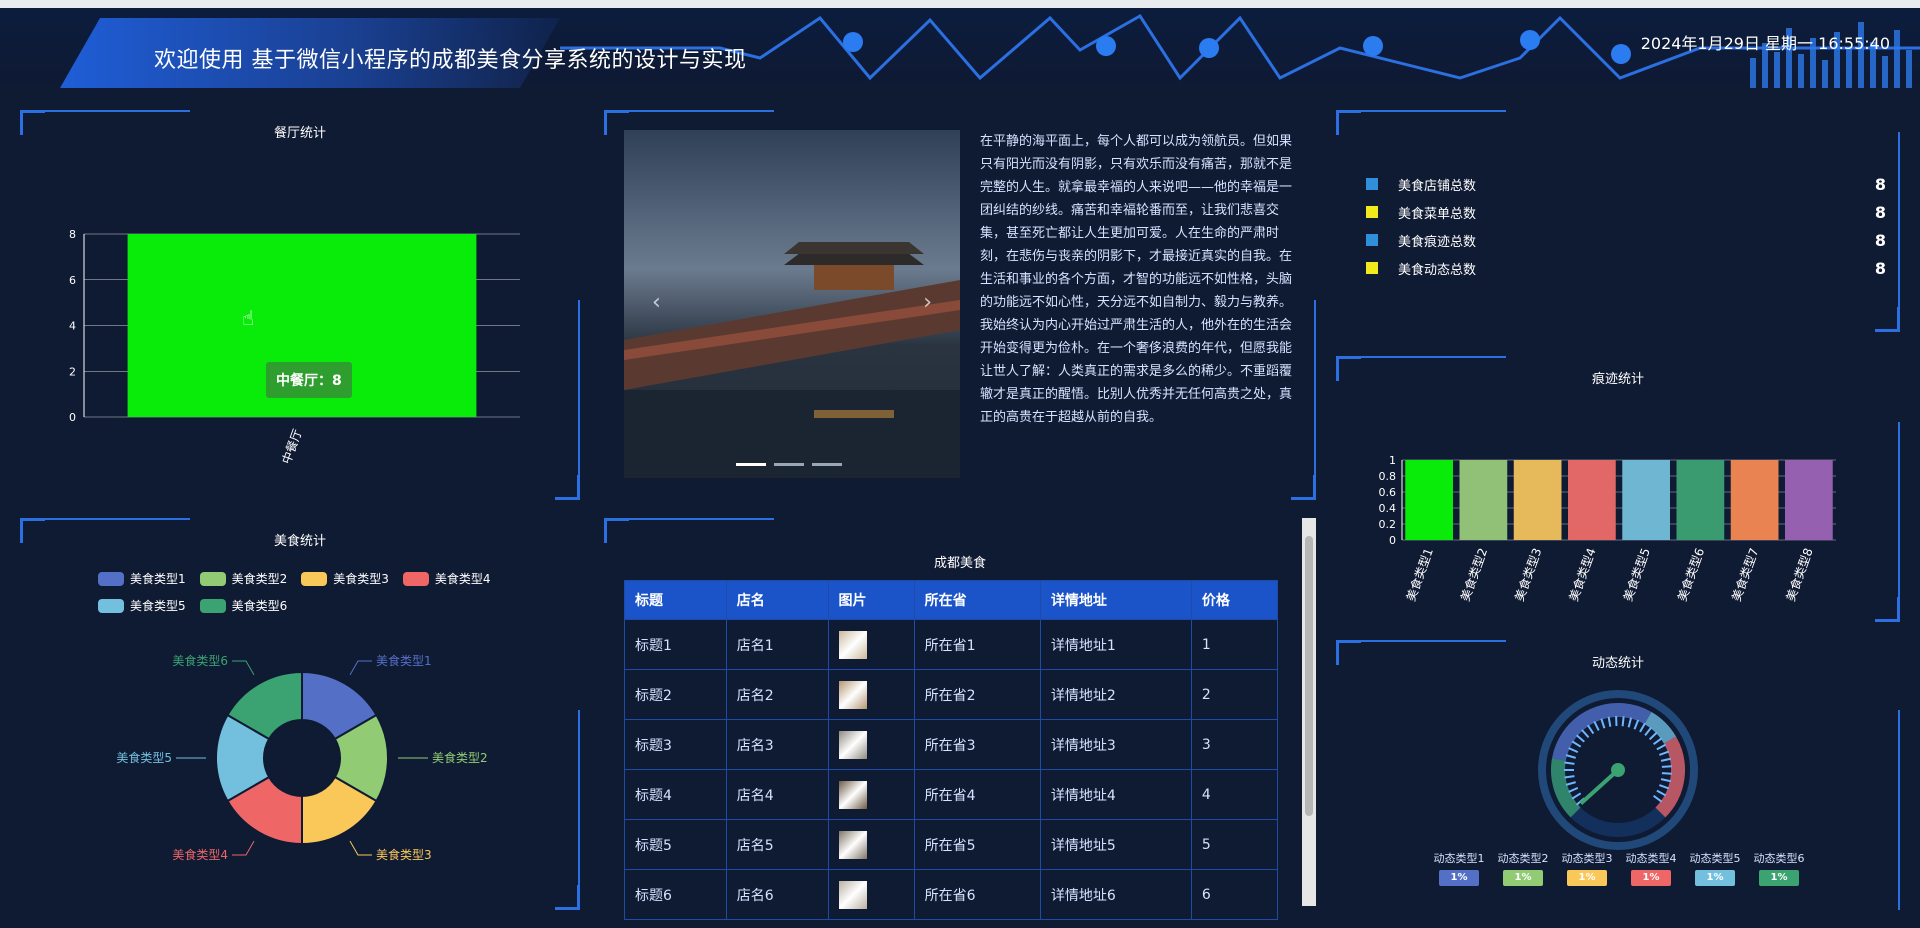 This screenshot has width=1920, height=928. I want to click on total-row: 美食菜单总数 8, so click(1626, 212).